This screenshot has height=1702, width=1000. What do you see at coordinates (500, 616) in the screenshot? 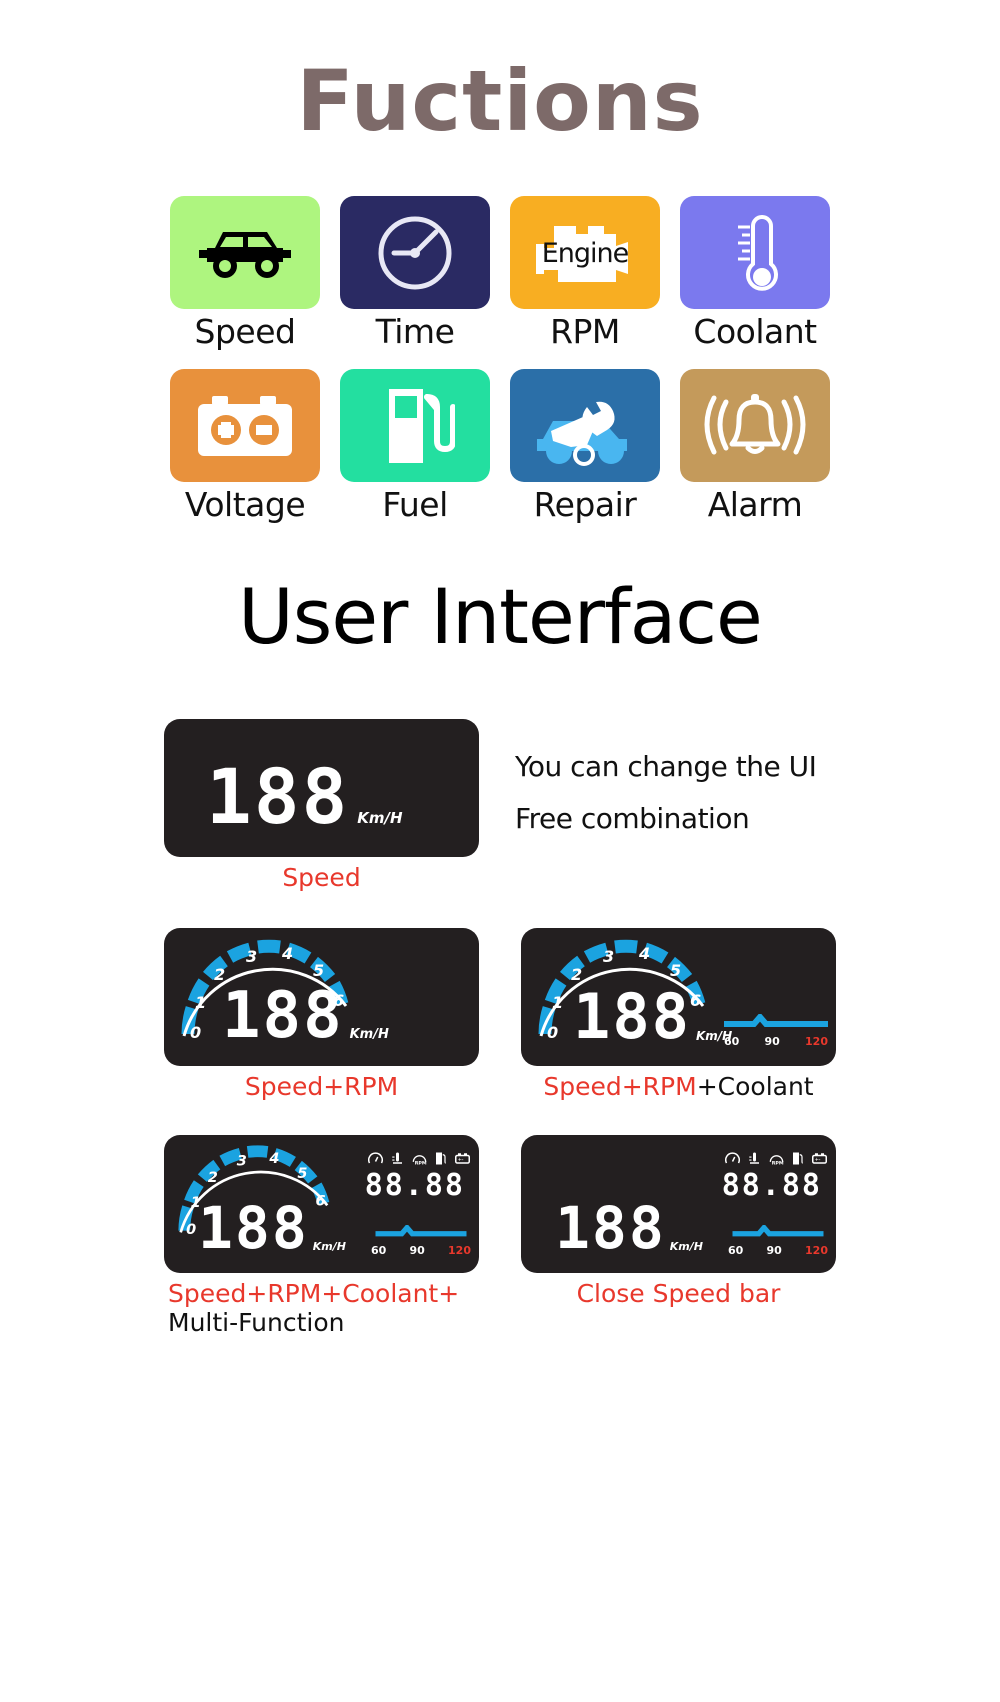
I see `ui-section-title: User Interface` at bounding box center [500, 616].